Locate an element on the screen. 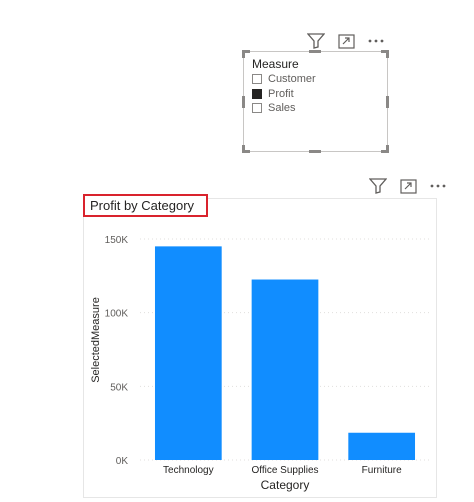  slicer-item-customer: Customer is located at coordinates (284, 79).